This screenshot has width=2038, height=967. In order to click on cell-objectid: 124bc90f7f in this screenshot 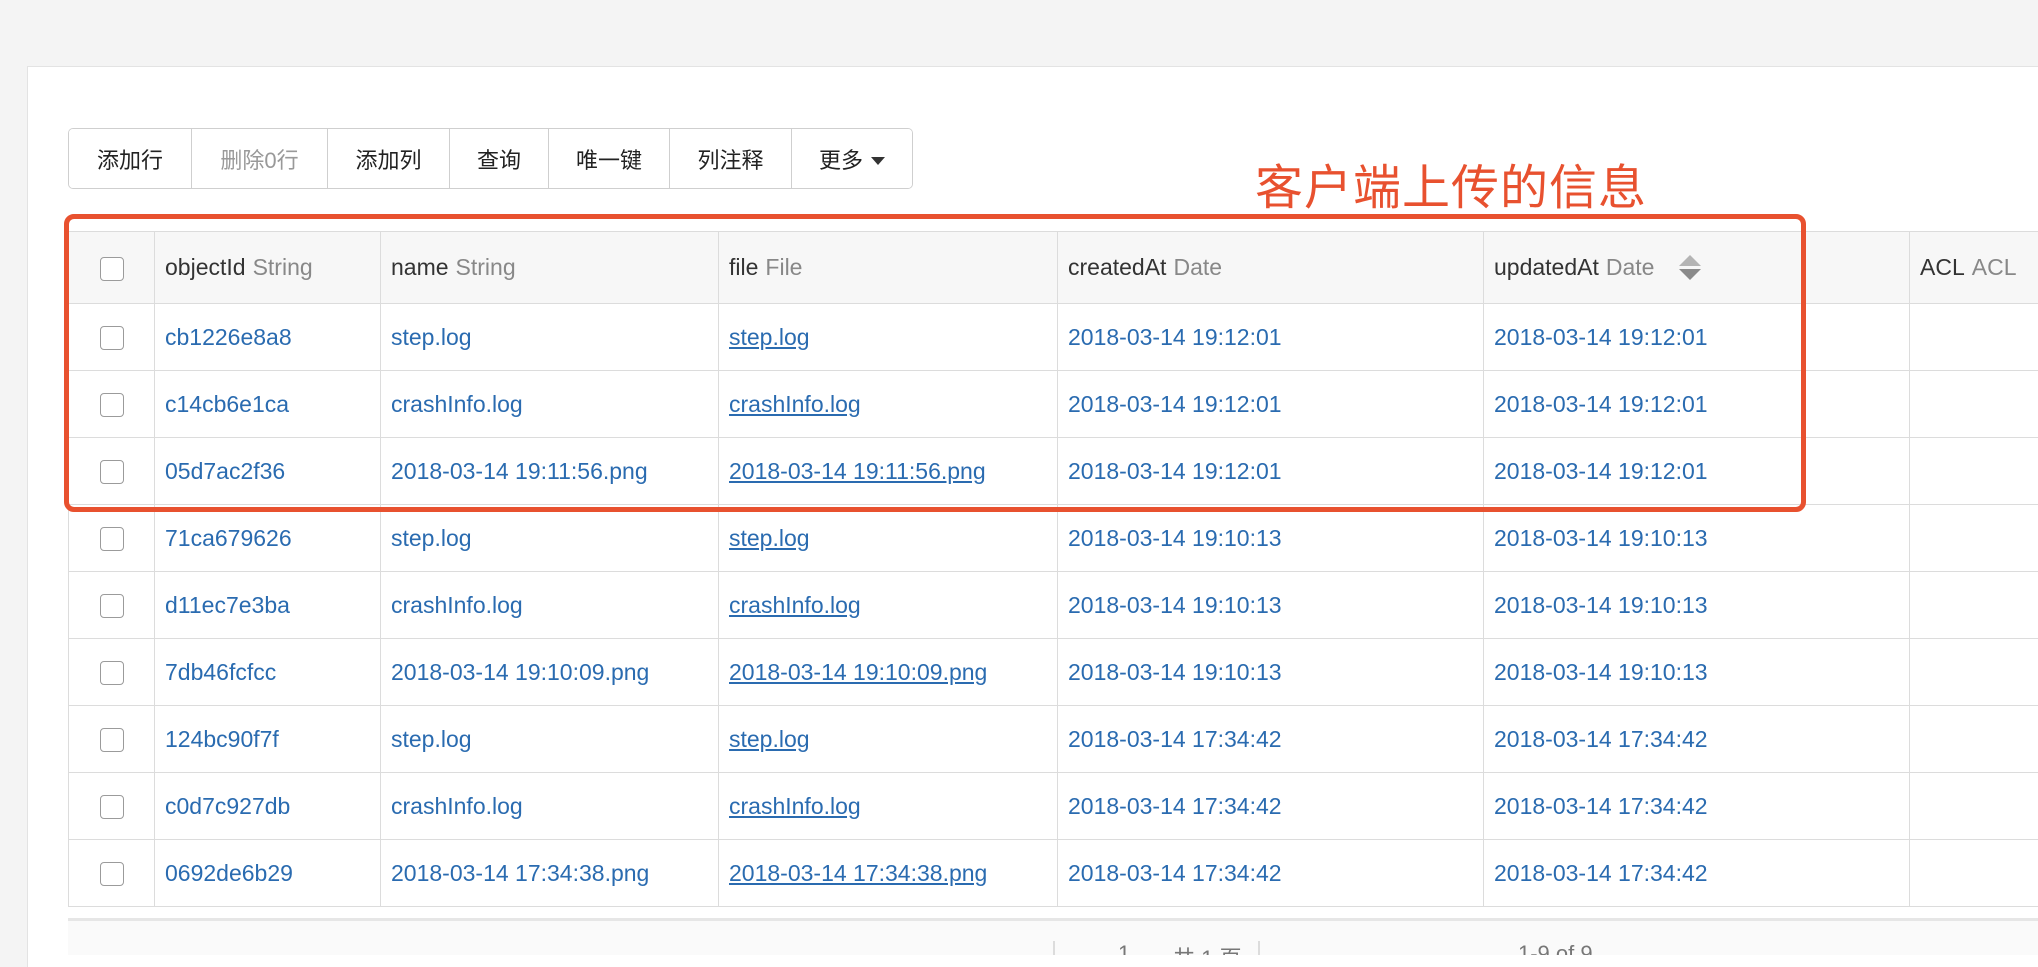, I will do `click(268, 739)`.